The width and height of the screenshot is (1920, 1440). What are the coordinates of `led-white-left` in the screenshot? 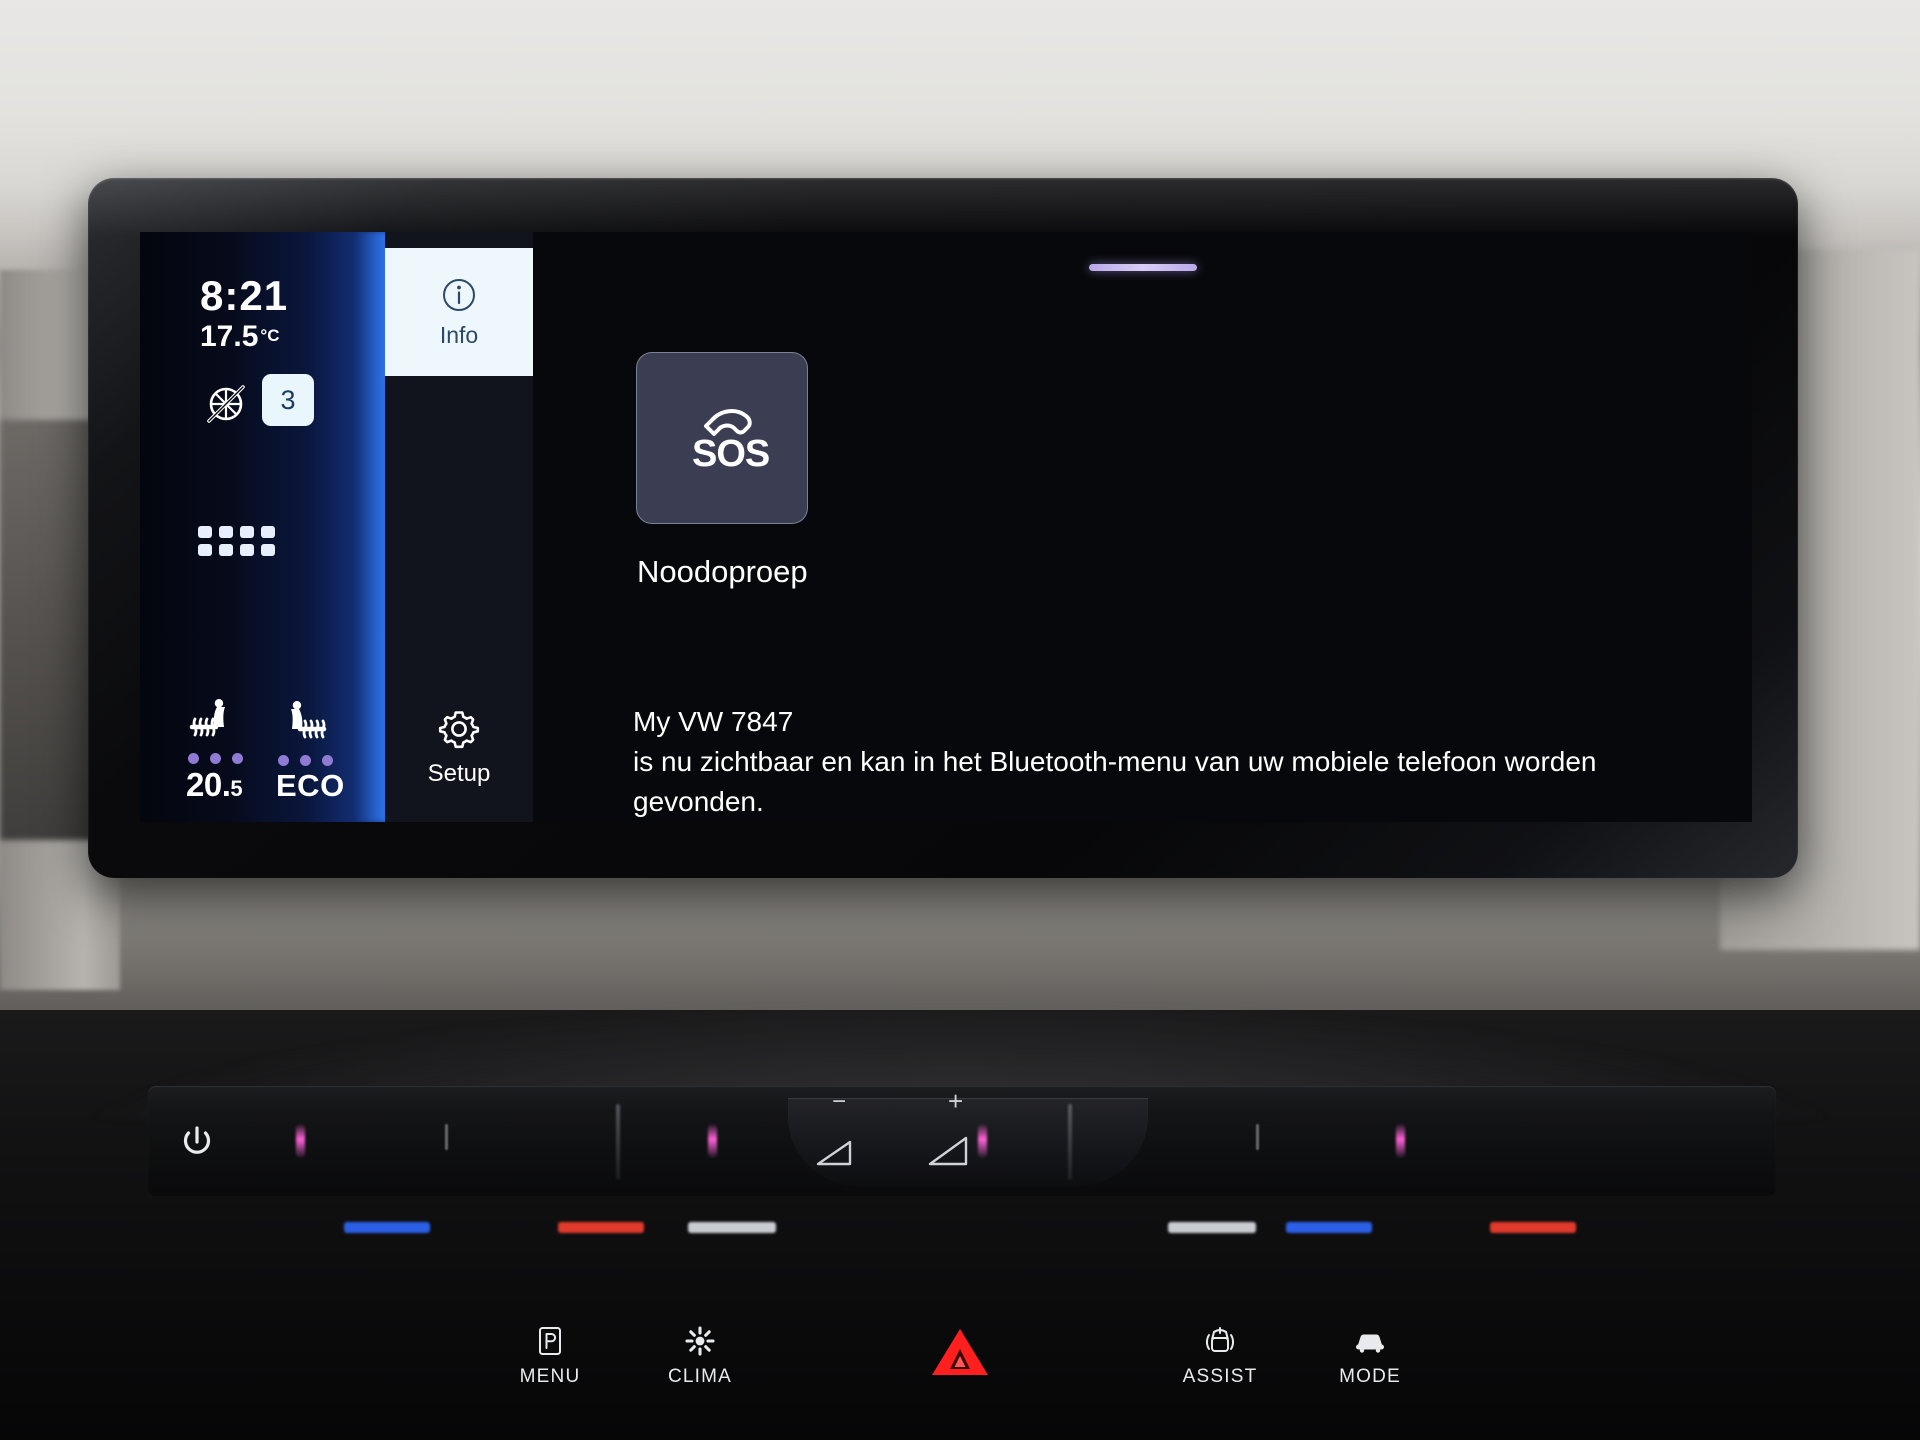 It's located at (732, 1227).